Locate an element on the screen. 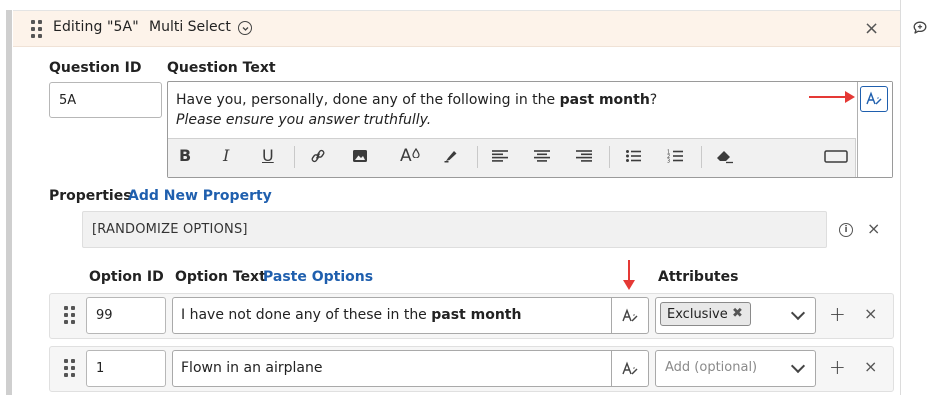 The image size is (949, 395). remove-chip-icon: ✖ is located at coordinates (737, 313).